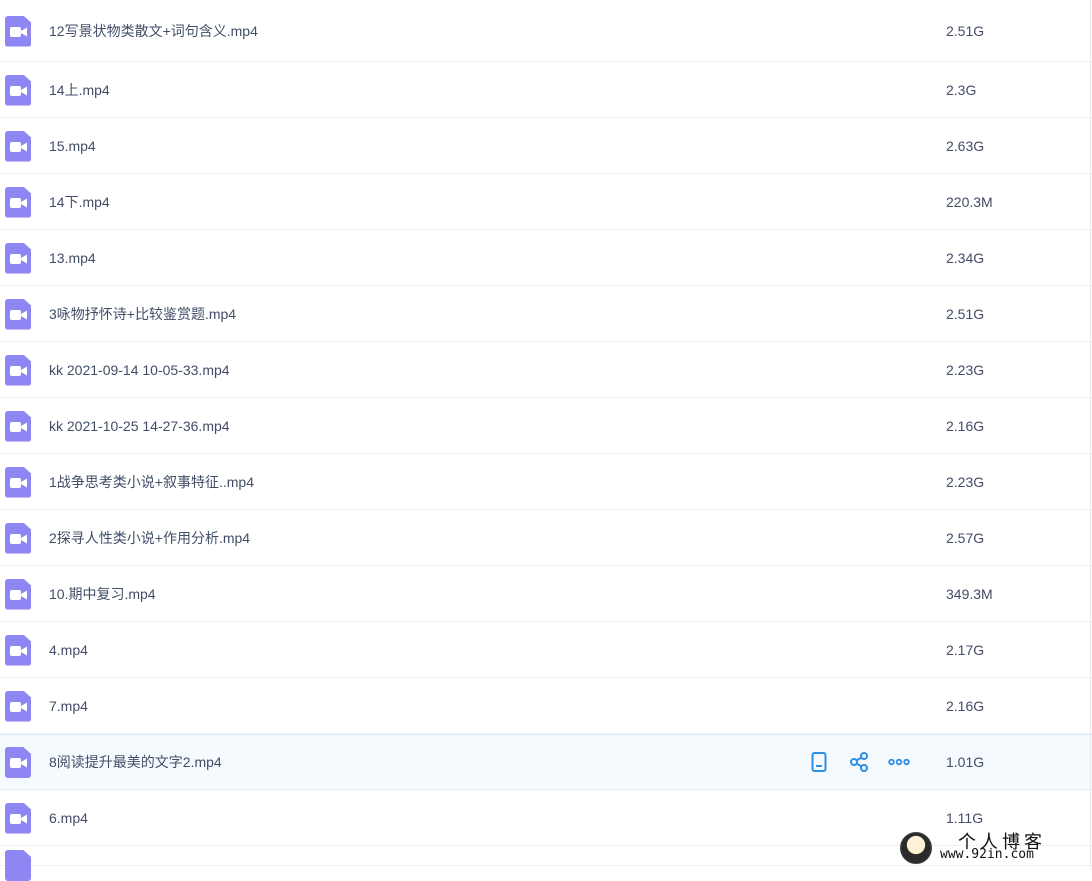  Describe the element at coordinates (961, 89) in the screenshot. I see `file-size: 2.3G` at that location.